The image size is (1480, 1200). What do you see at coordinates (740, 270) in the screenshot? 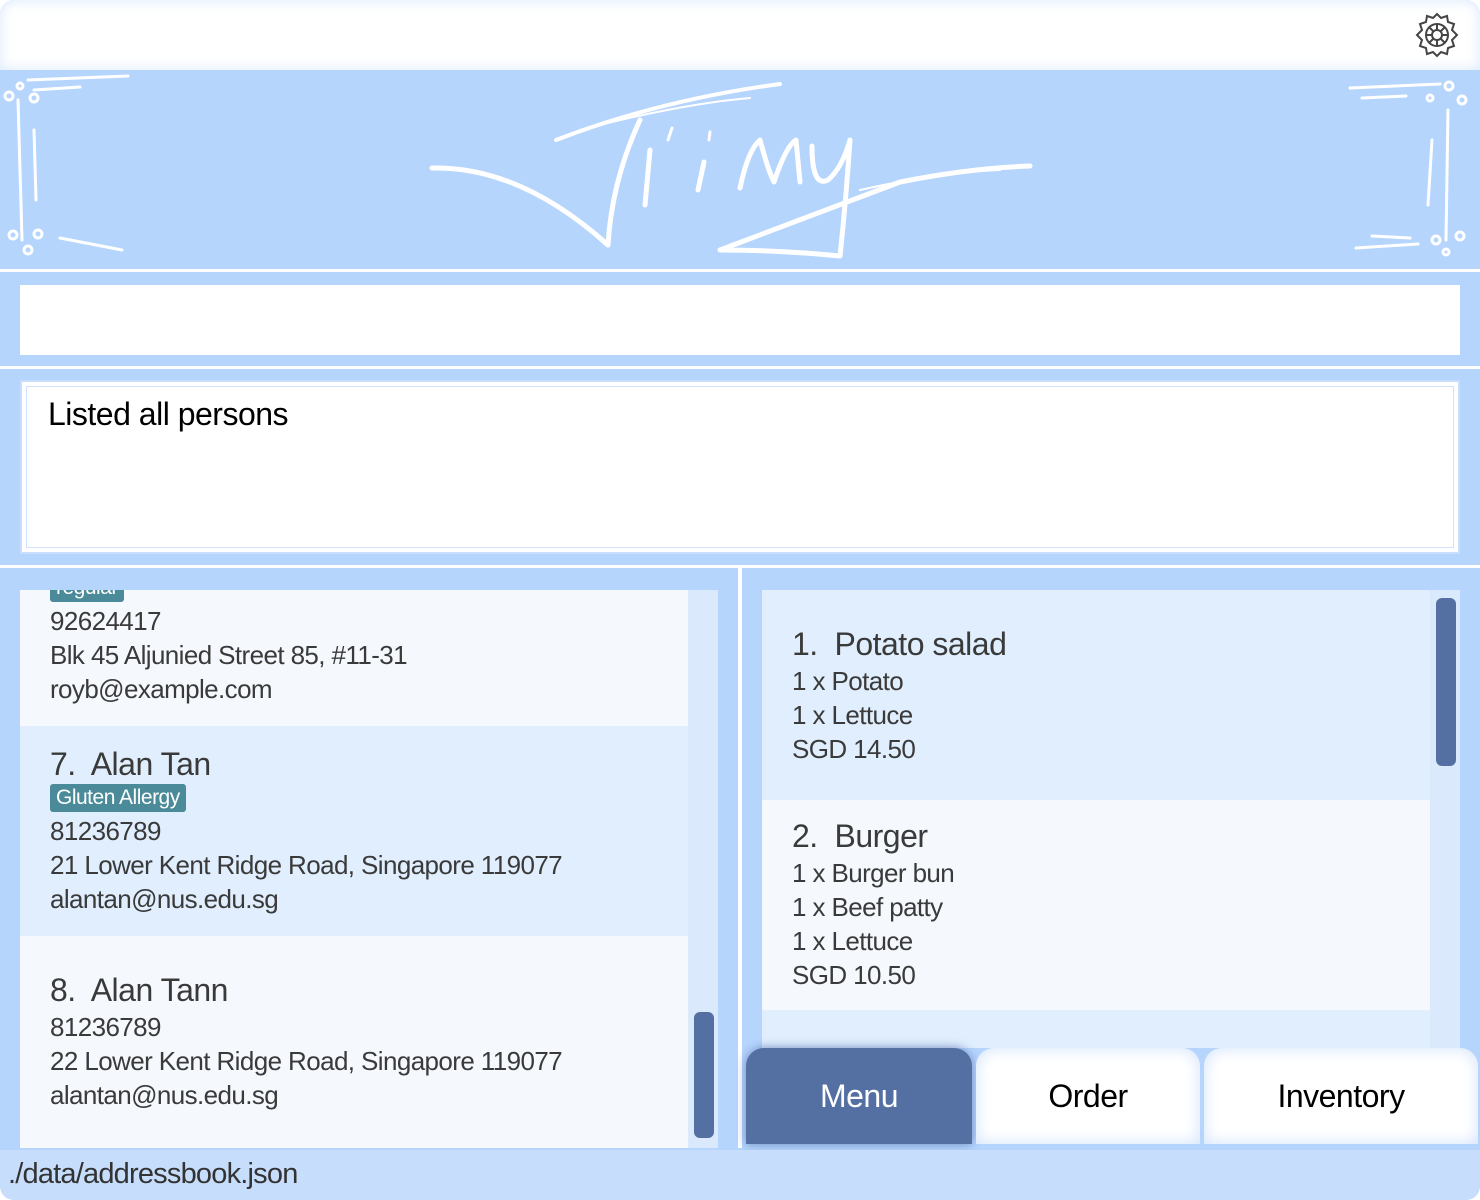
I see `banner-divider` at bounding box center [740, 270].